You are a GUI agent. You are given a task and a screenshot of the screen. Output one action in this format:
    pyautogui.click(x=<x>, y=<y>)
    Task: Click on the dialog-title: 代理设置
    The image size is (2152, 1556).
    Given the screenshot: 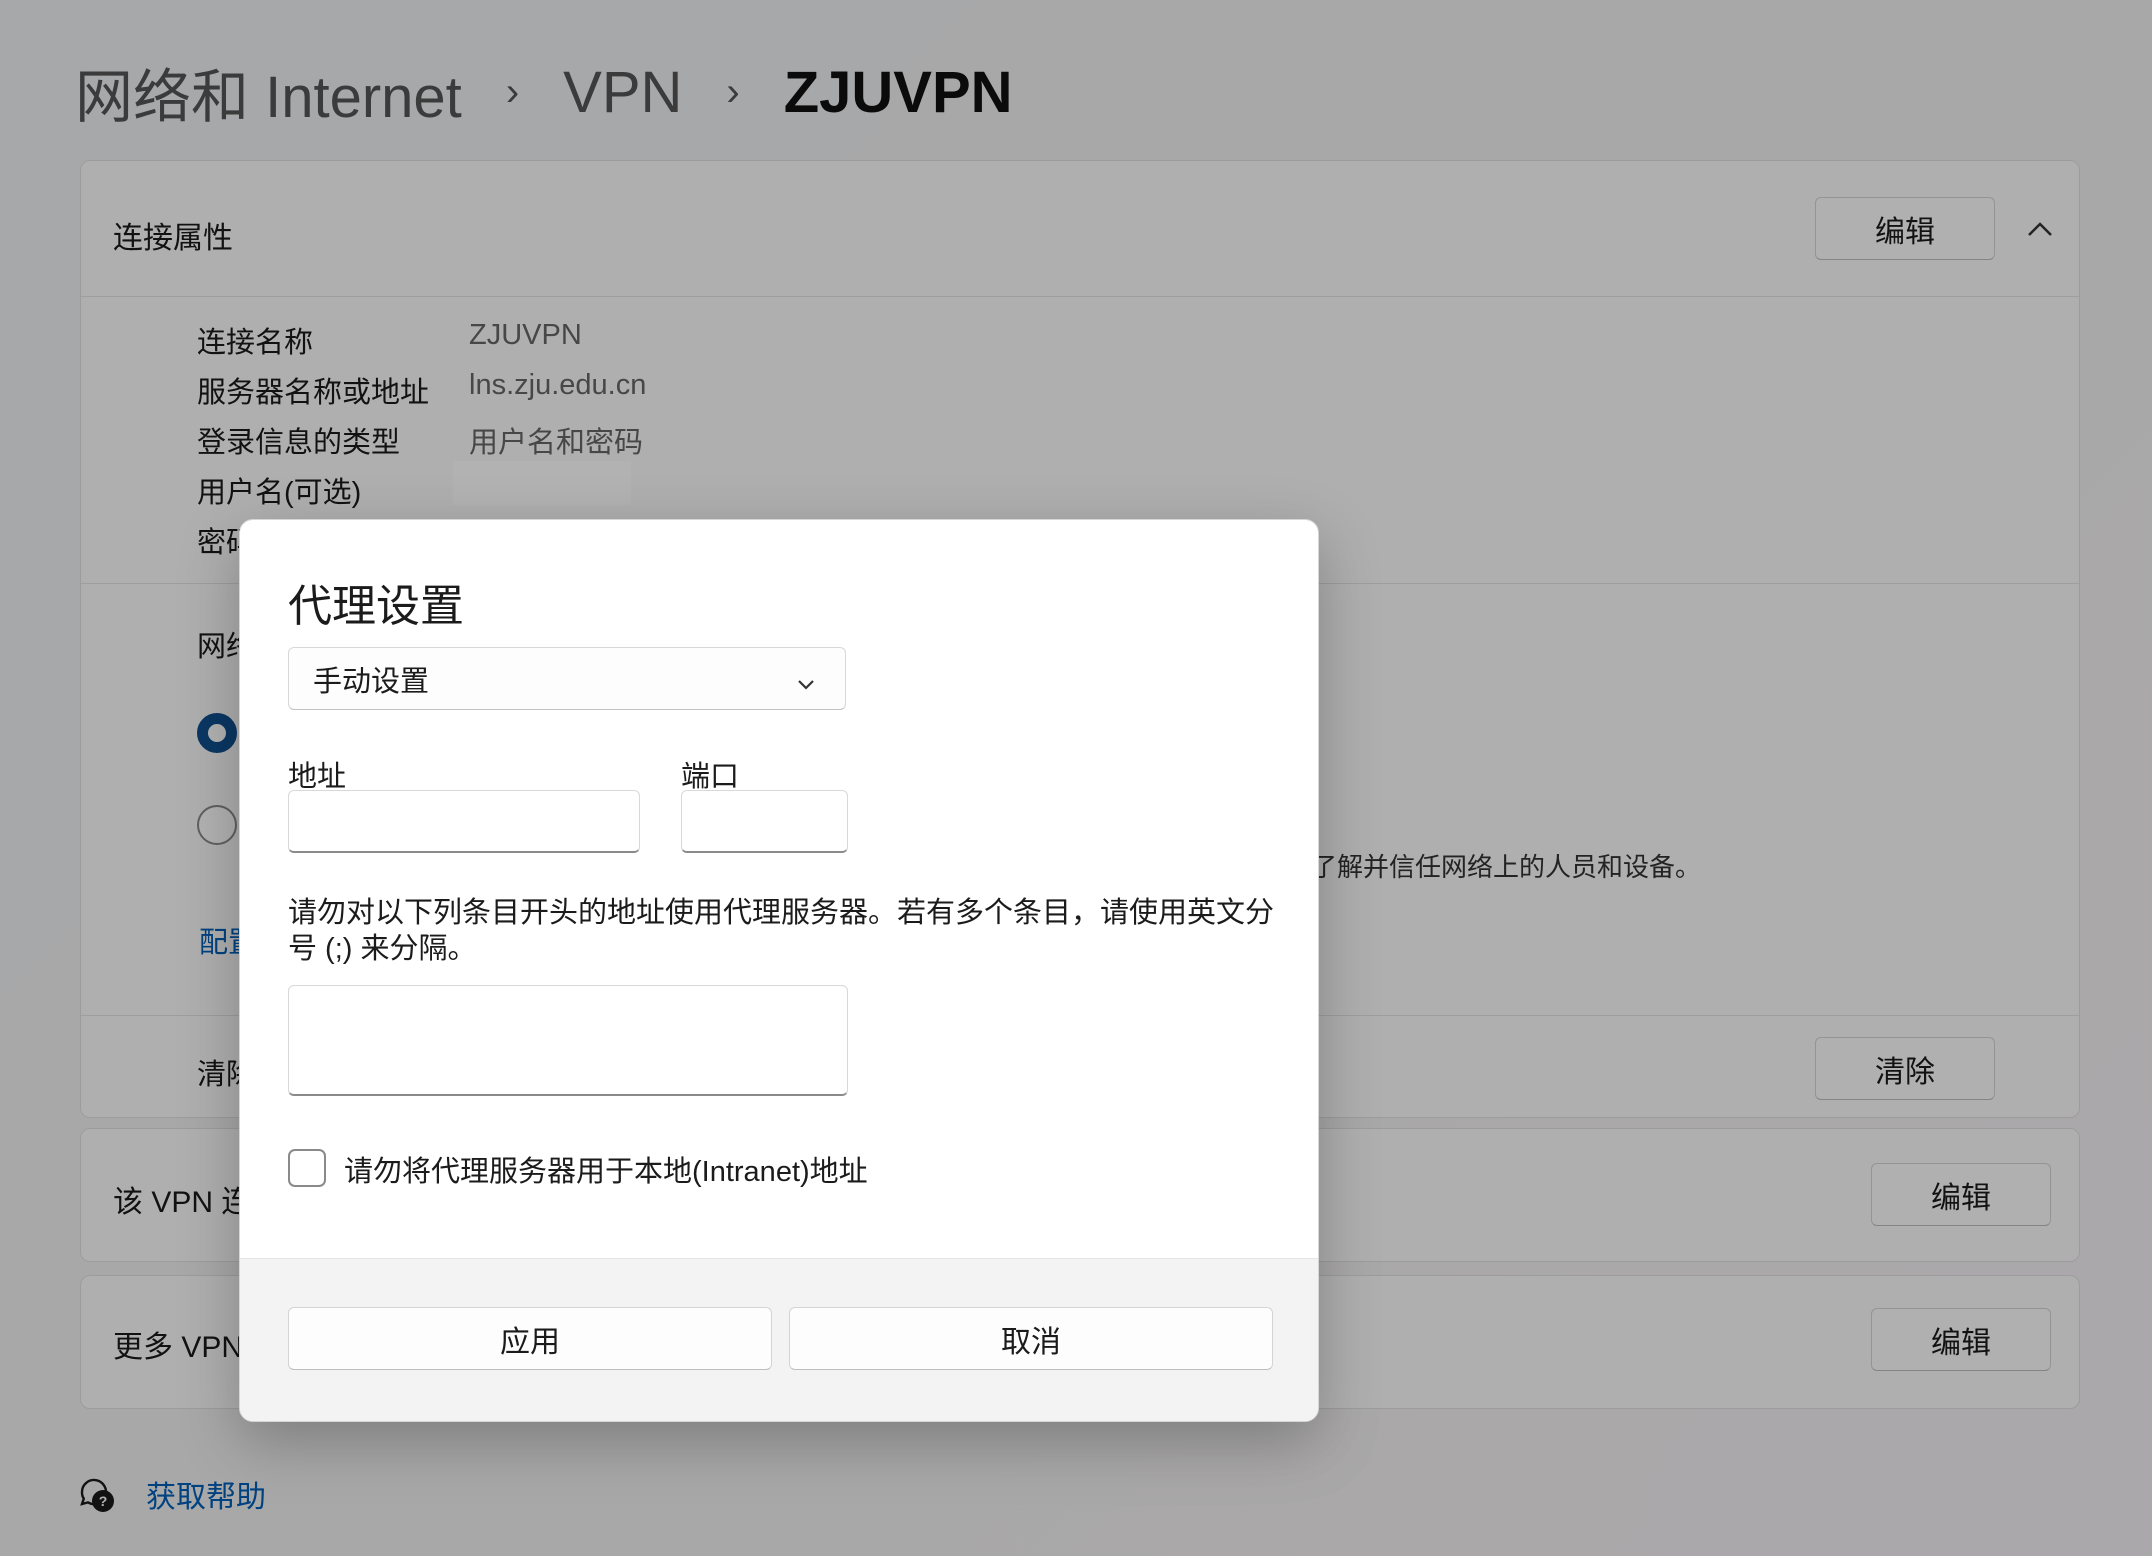 What is the action you would take?
    pyautogui.click(x=376, y=606)
    